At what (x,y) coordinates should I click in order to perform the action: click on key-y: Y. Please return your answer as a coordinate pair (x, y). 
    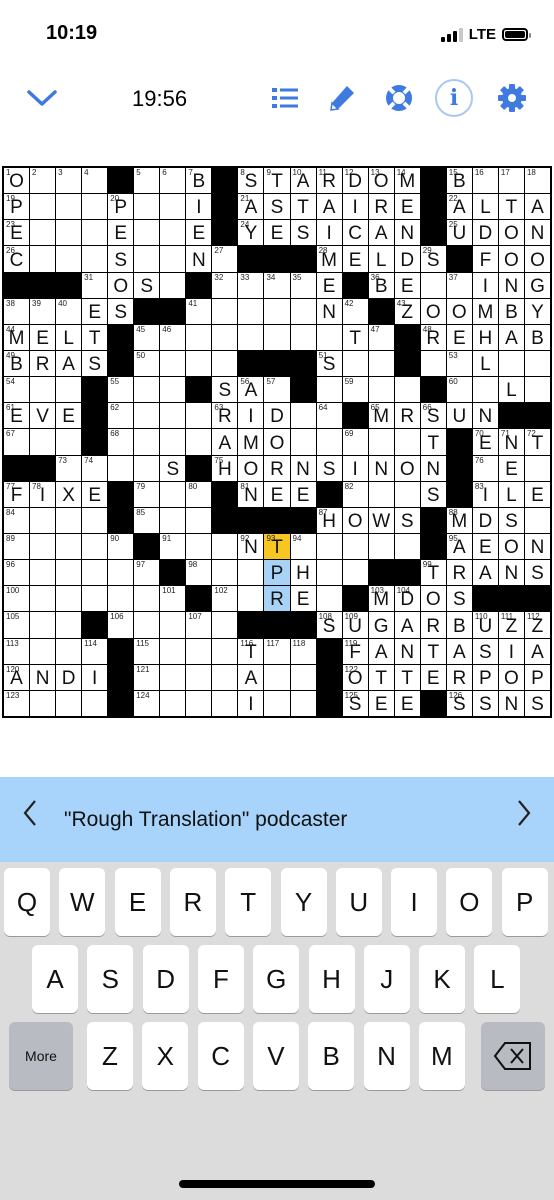
    Looking at the image, I should click on (303, 902).